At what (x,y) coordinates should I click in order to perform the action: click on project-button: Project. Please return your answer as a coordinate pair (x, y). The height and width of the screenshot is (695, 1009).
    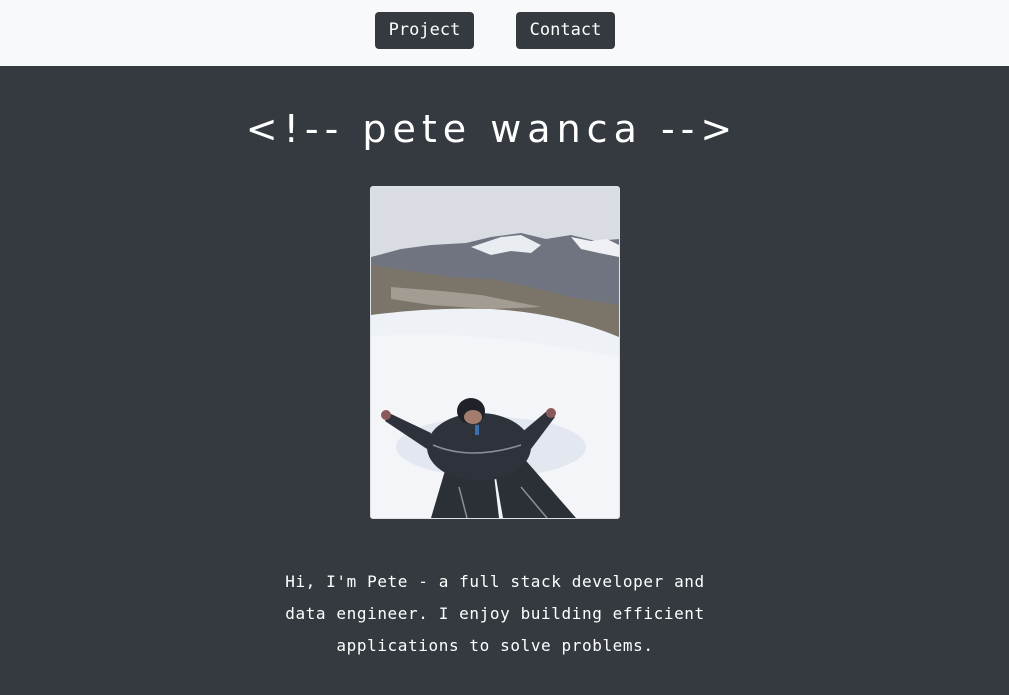
    Looking at the image, I should click on (424, 30).